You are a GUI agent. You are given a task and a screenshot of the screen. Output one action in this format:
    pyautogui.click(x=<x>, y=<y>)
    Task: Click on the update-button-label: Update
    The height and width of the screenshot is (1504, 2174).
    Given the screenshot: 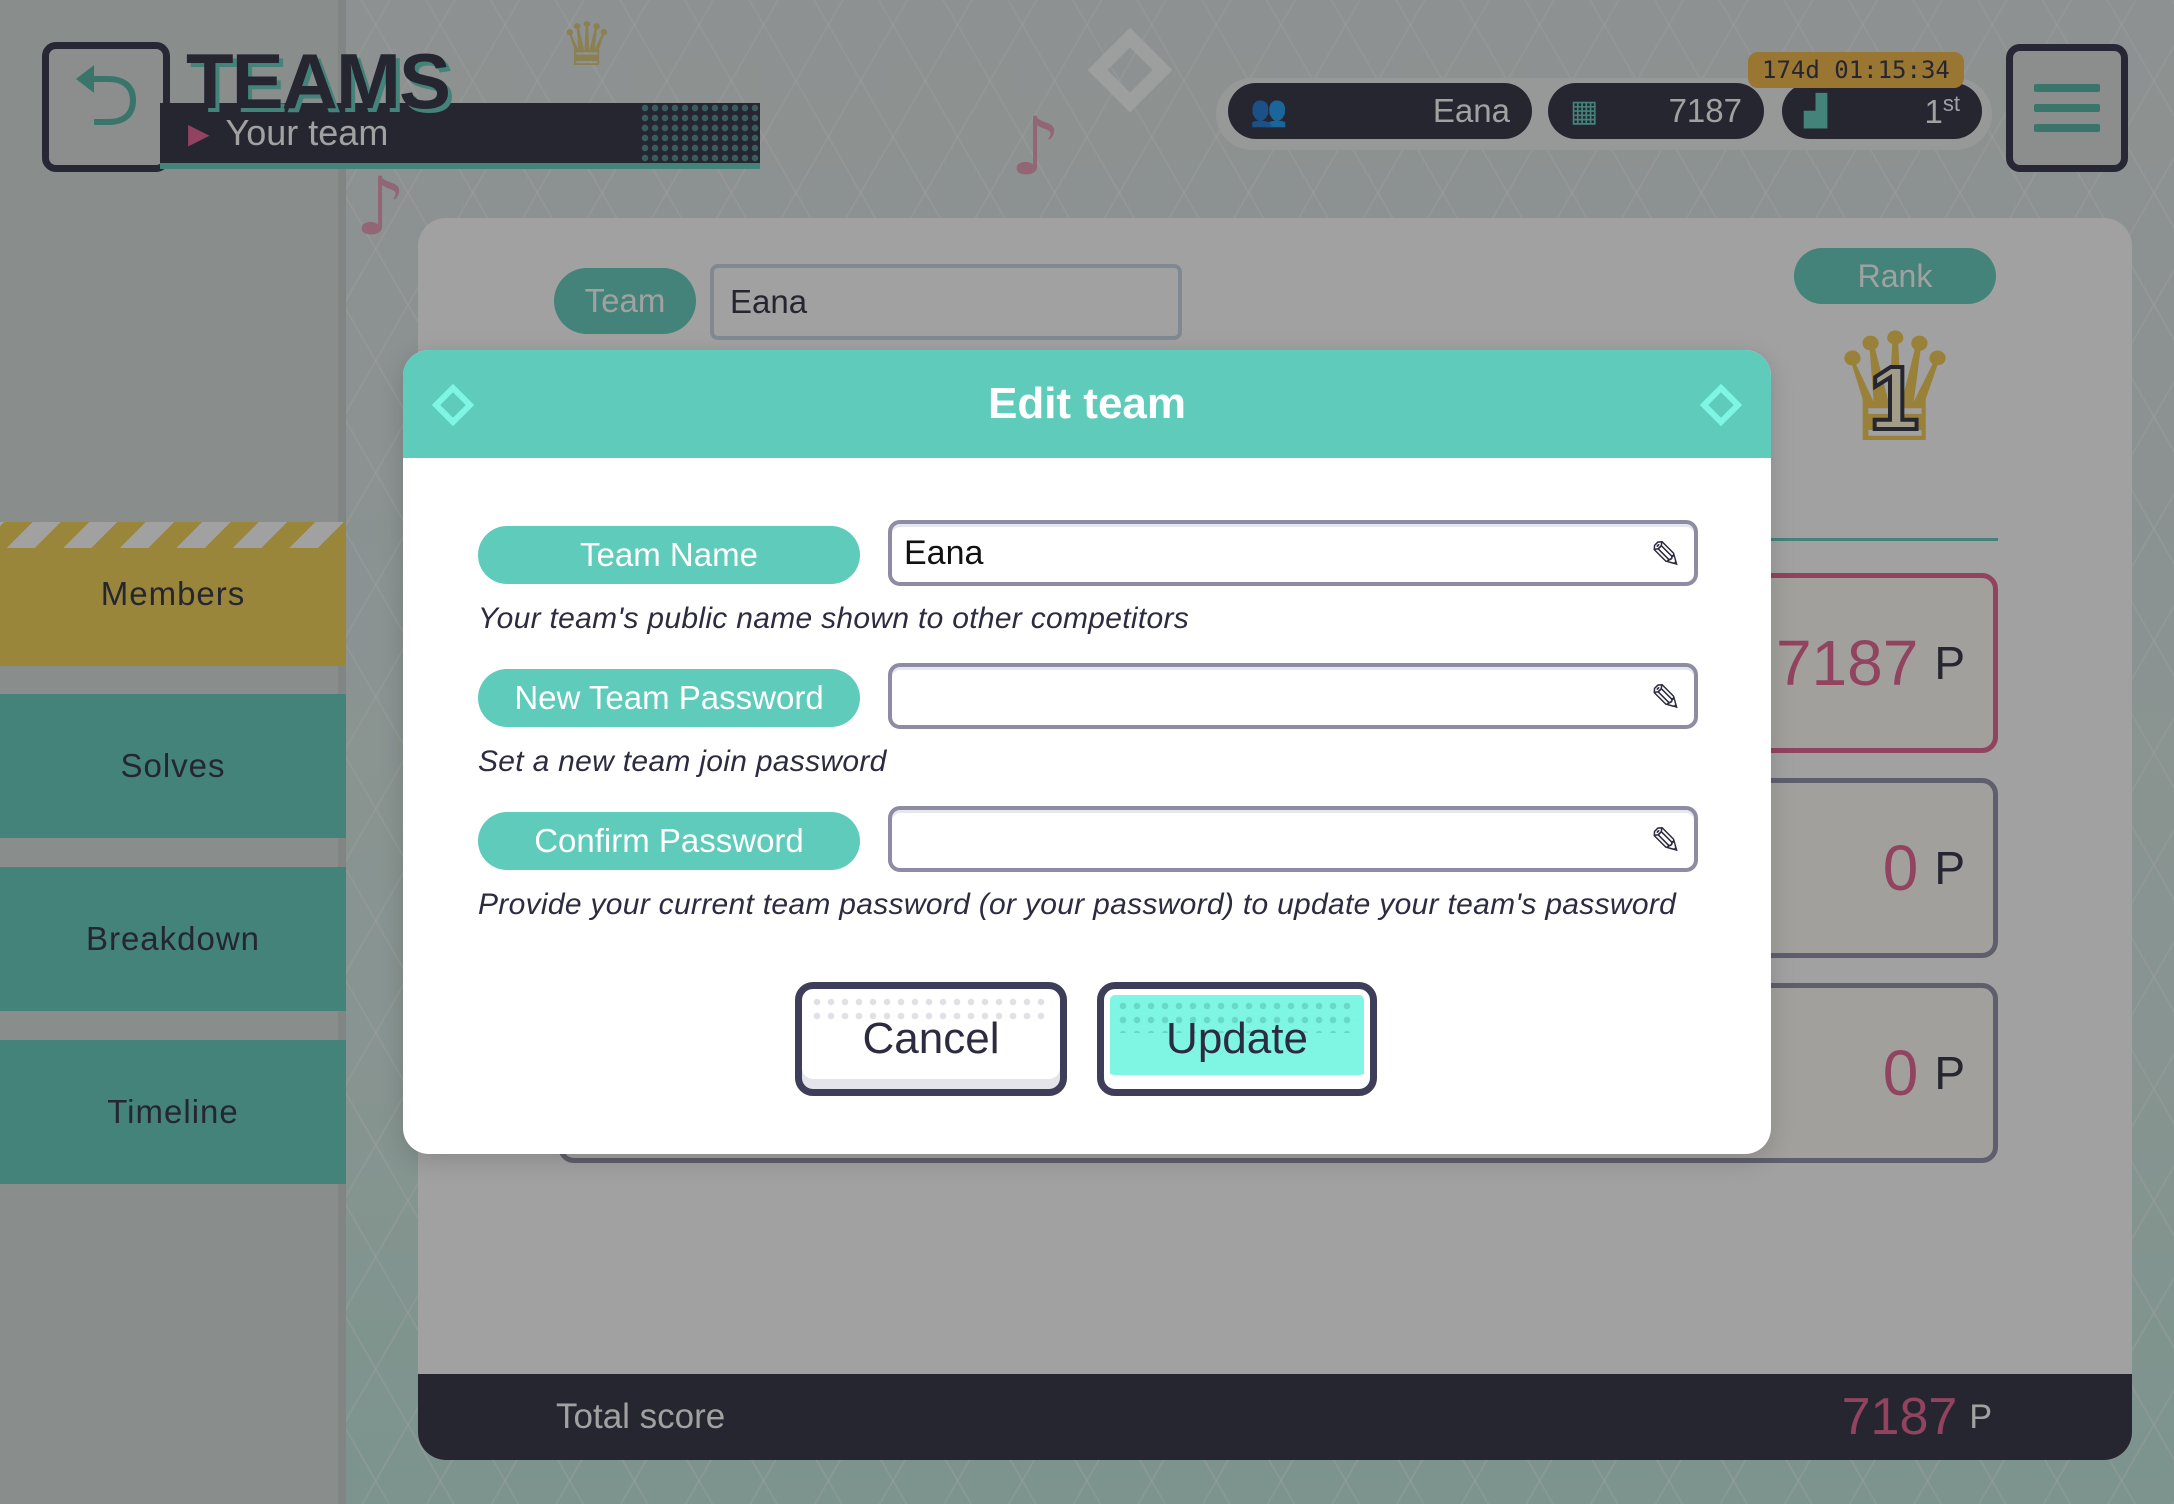 What is the action you would take?
    pyautogui.click(x=1237, y=1038)
    